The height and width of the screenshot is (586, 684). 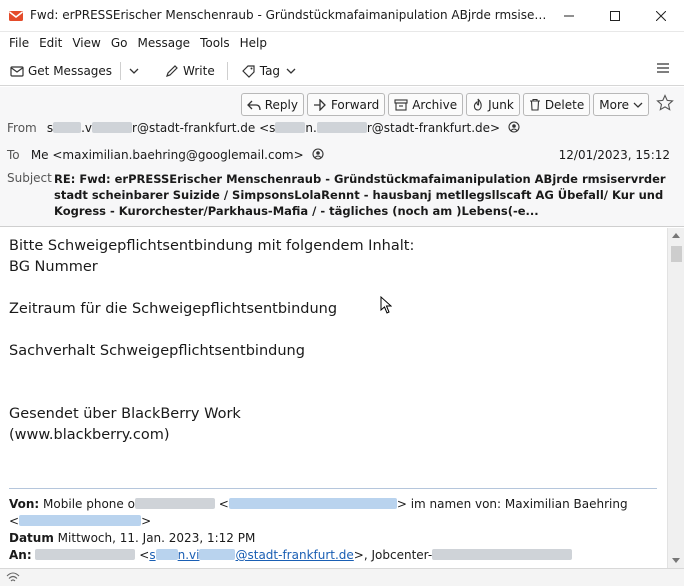 I want to click on app-menu-button, so click(x=663, y=69).